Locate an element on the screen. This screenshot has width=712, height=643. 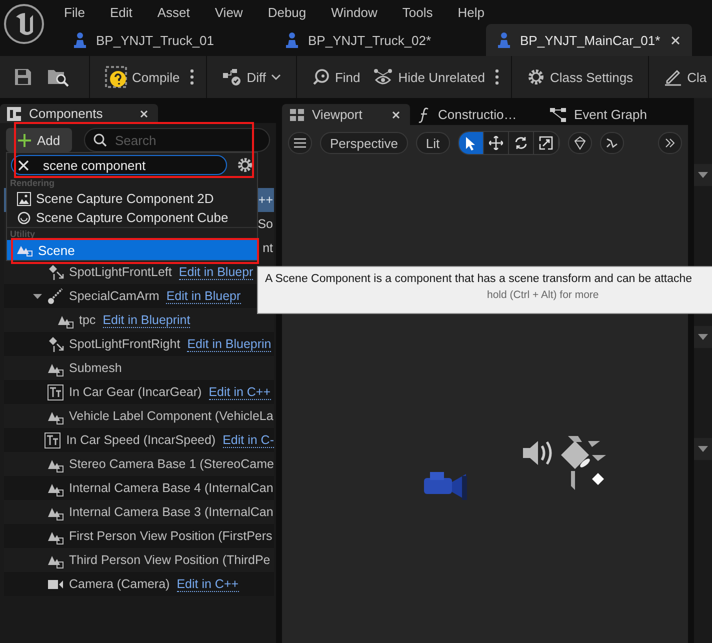
pyramid-icon is located at coordinates (579, 143).